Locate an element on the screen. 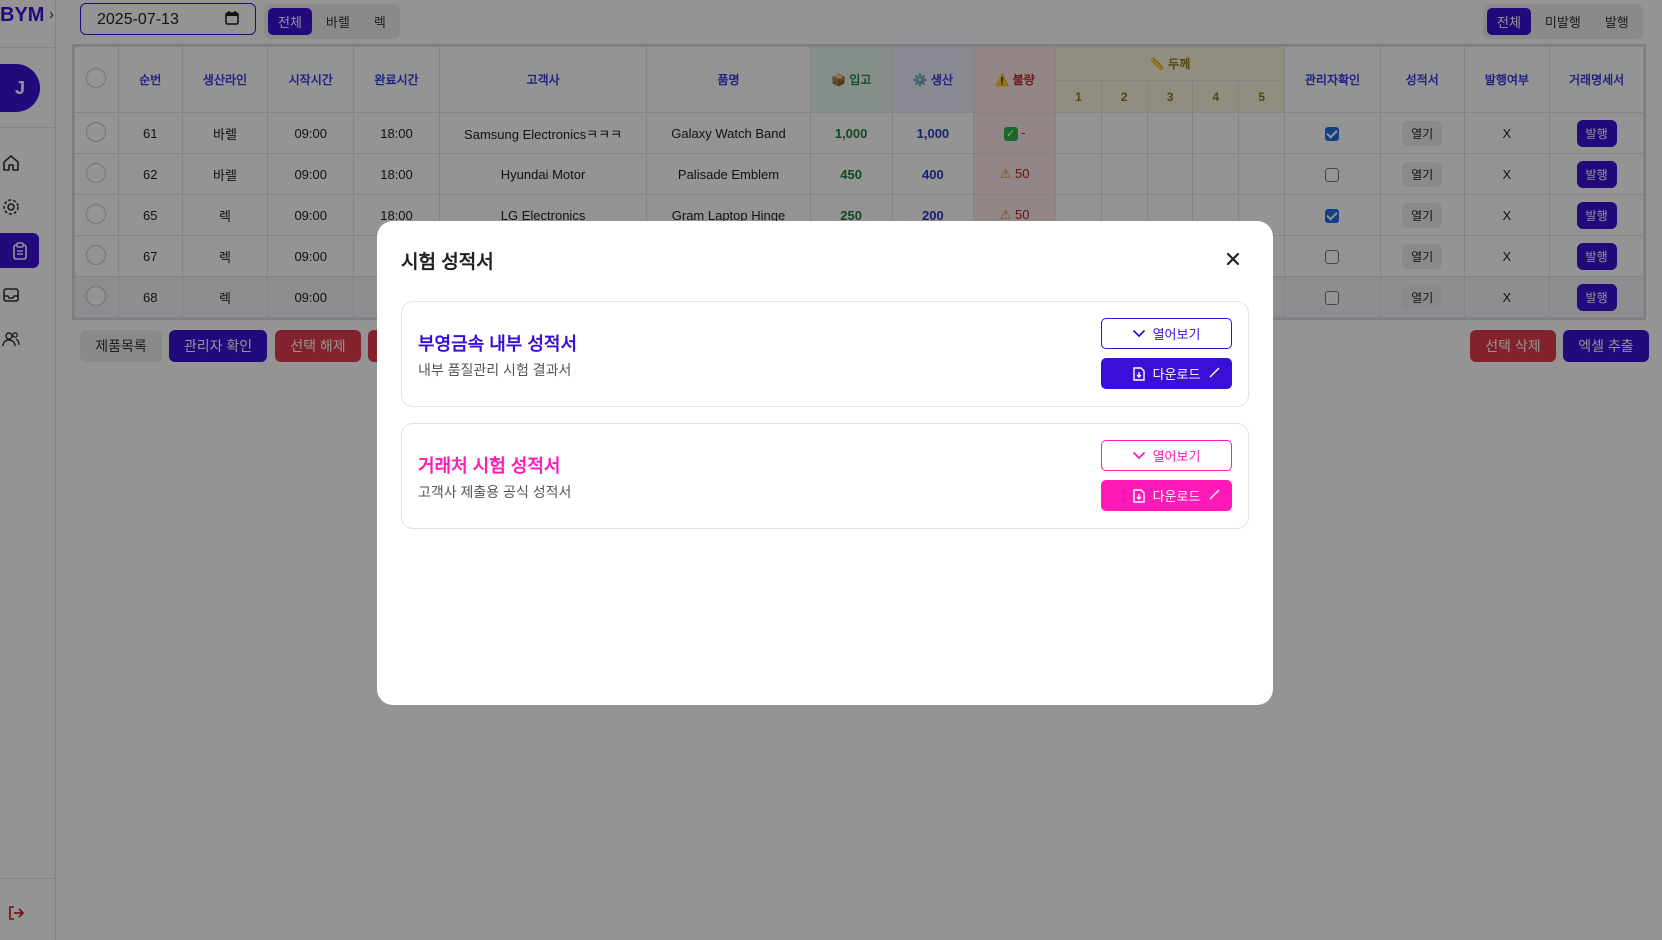  card-subtitle: 고객사 제출용 공식 성적서 is located at coordinates (495, 492).